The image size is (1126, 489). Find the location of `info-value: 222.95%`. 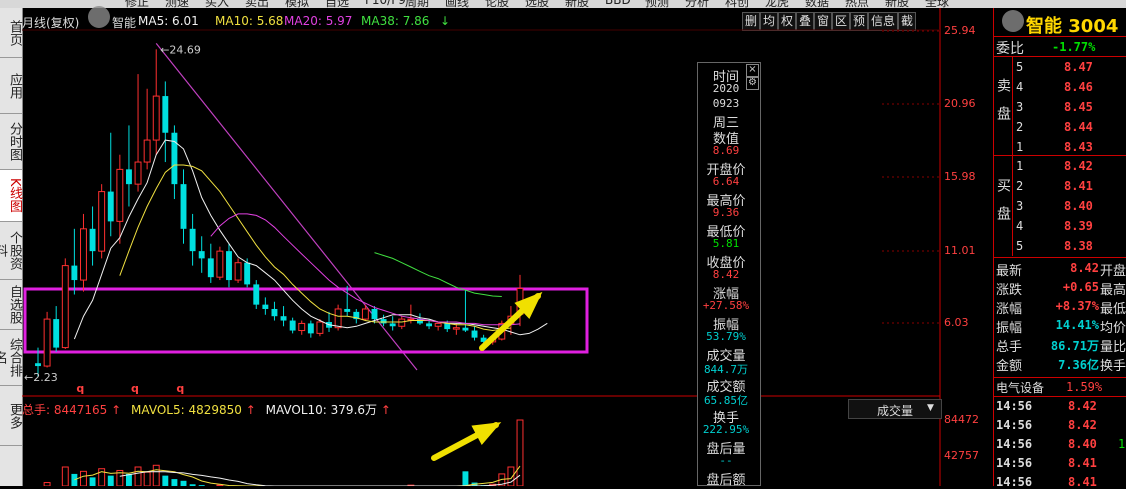

info-value: 222.95% is located at coordinates (726, 429).